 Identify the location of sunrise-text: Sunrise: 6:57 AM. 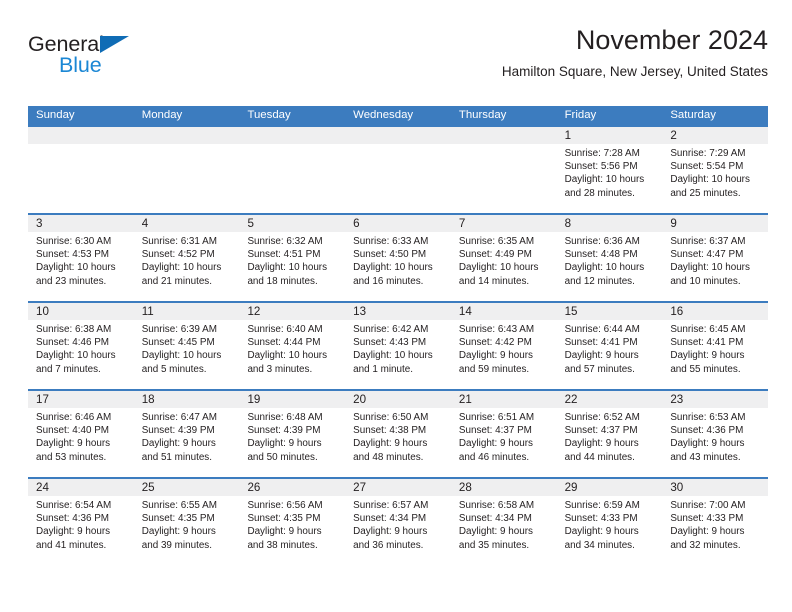
(391, 505).